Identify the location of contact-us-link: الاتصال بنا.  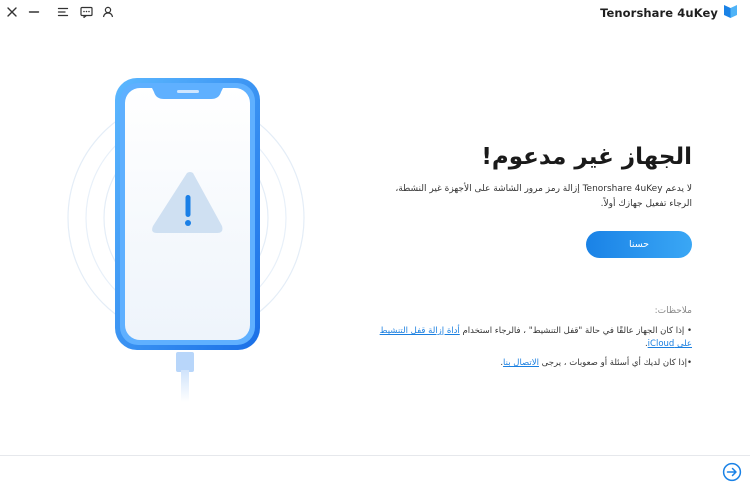
(521, 363).